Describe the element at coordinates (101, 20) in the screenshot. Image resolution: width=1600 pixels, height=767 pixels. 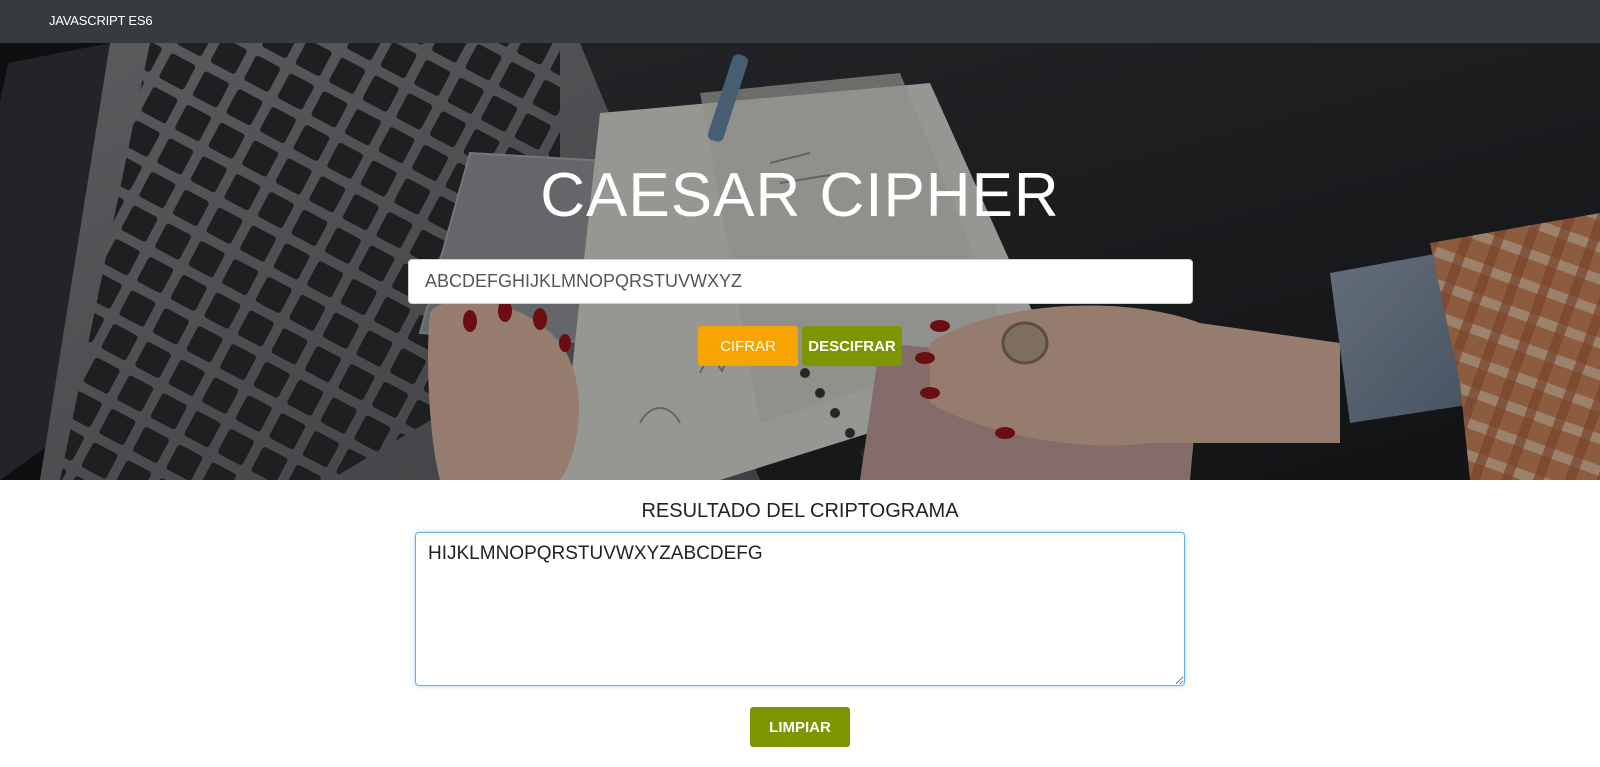
I see `nav-brand: JAVASCRIPT ES6` at that location.